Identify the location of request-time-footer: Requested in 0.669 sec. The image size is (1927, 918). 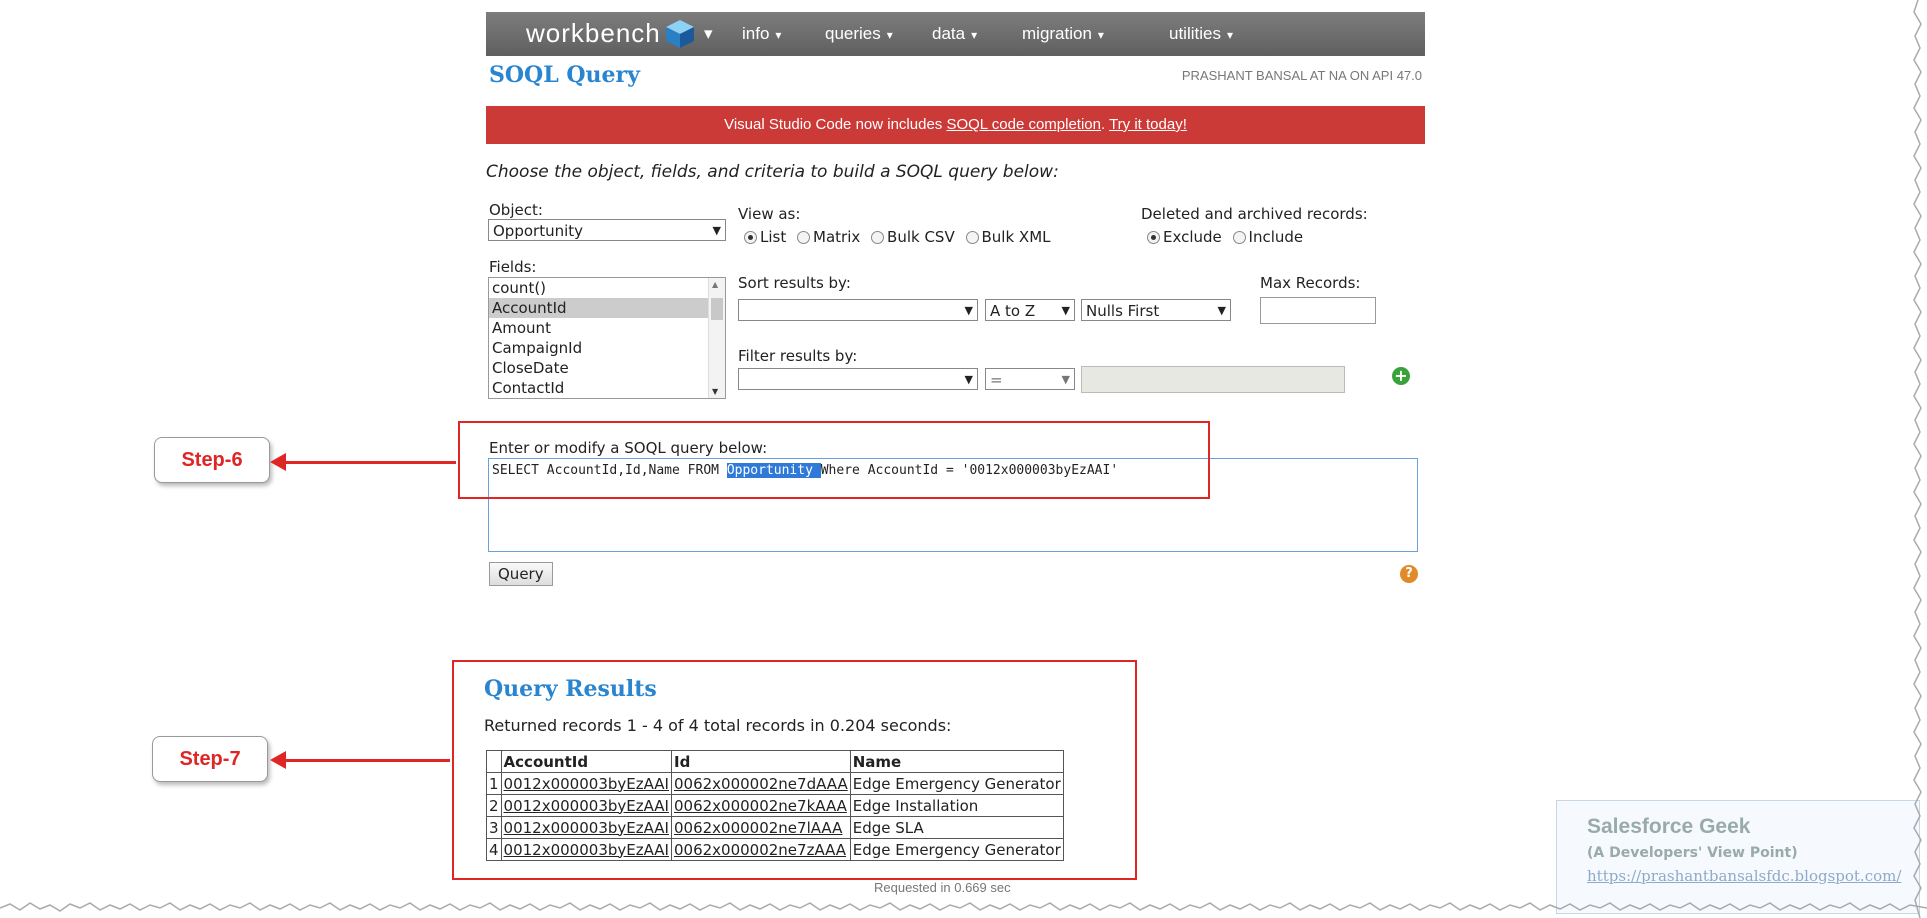
(942, 887).